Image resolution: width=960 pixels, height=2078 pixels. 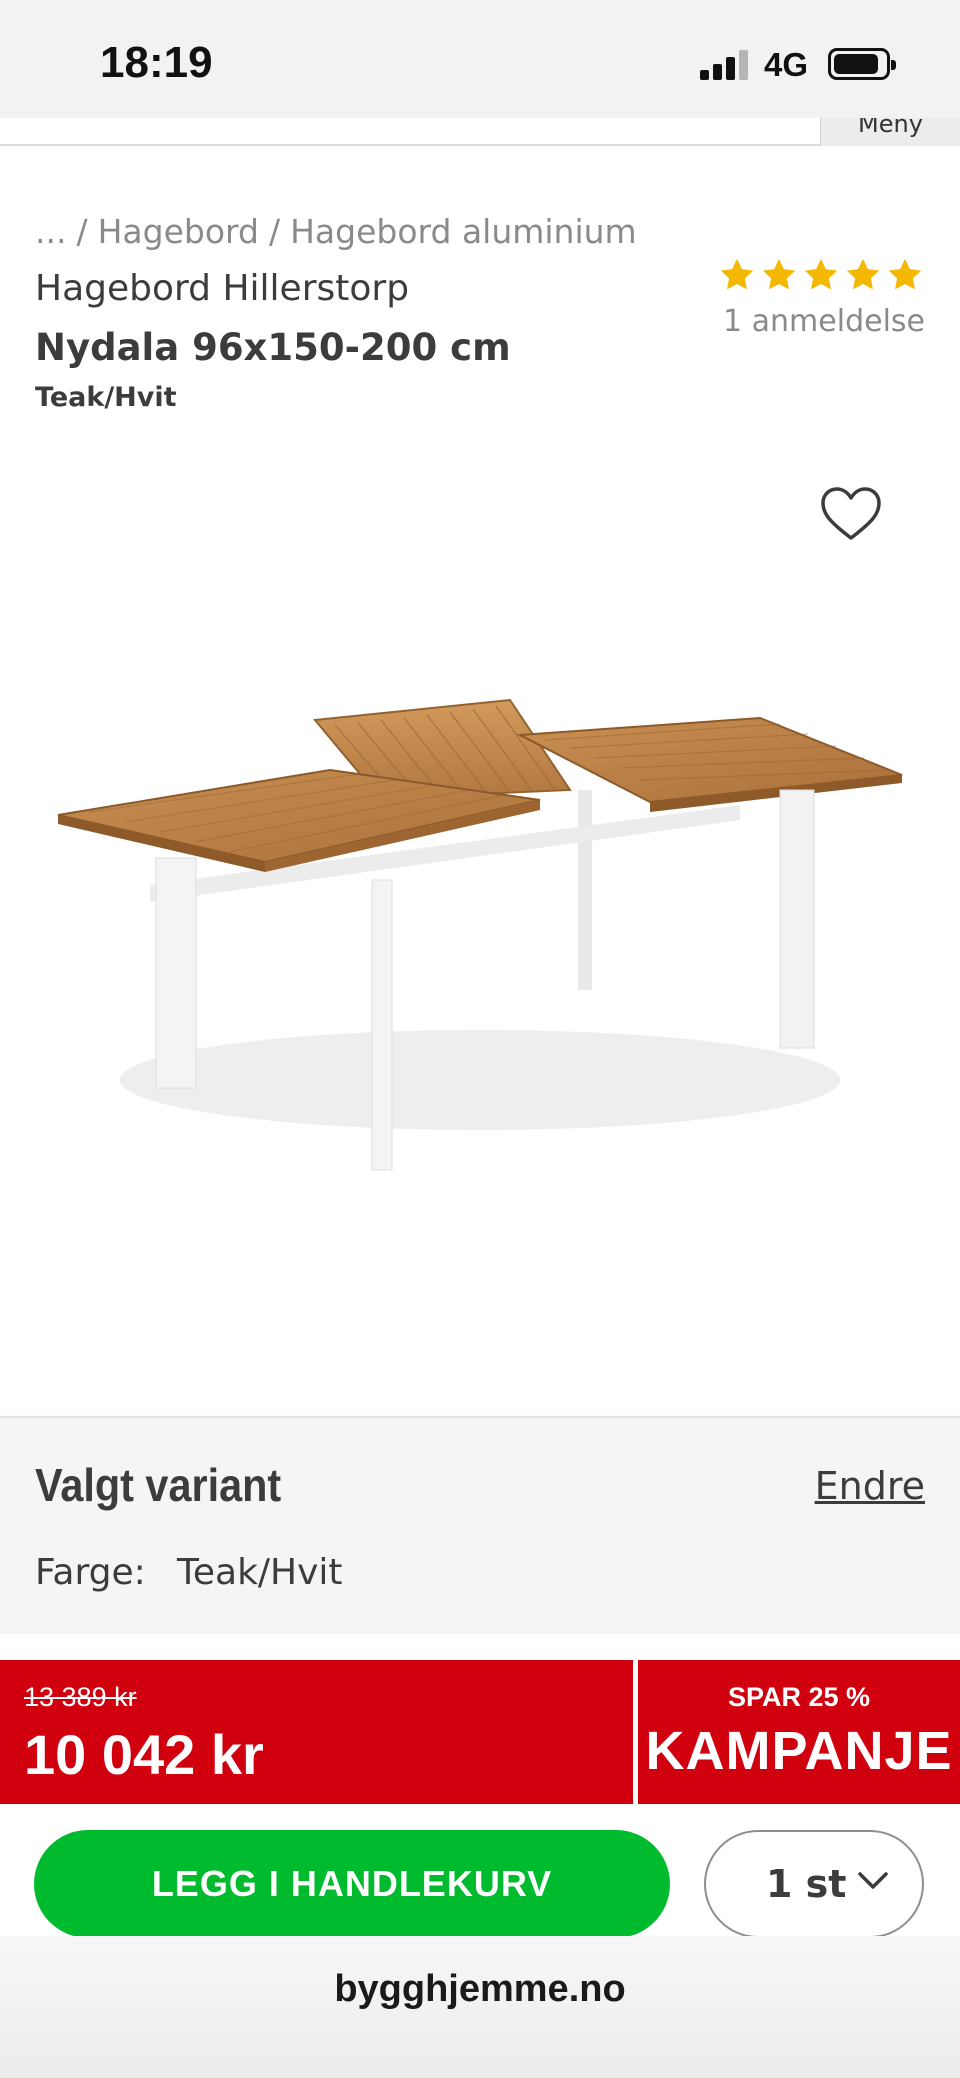 What do you see at coordinates (80, 1697) in the screenshot?
I see `old-price: 13 389 kr` at bounding box center [80, 1697].